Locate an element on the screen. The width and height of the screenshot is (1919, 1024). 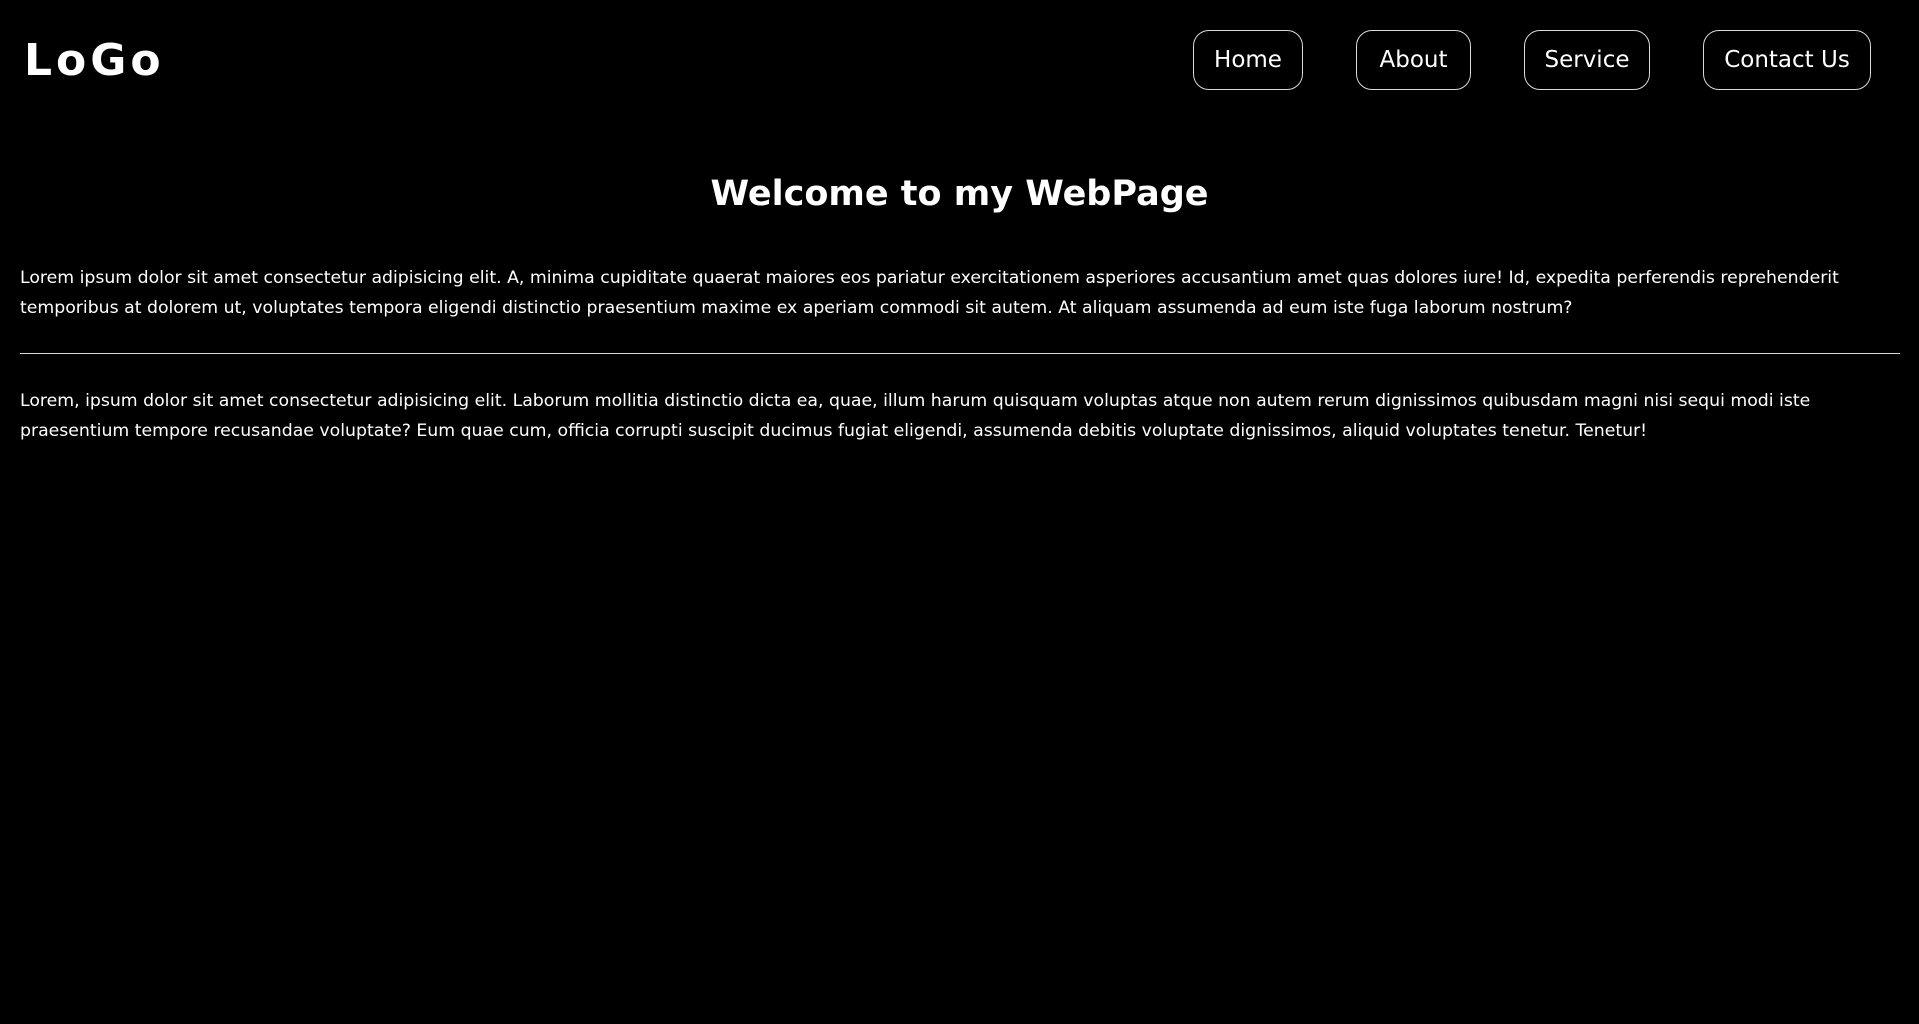
page-title: Welcome to my WebPage is located at coordinates (959, 194).